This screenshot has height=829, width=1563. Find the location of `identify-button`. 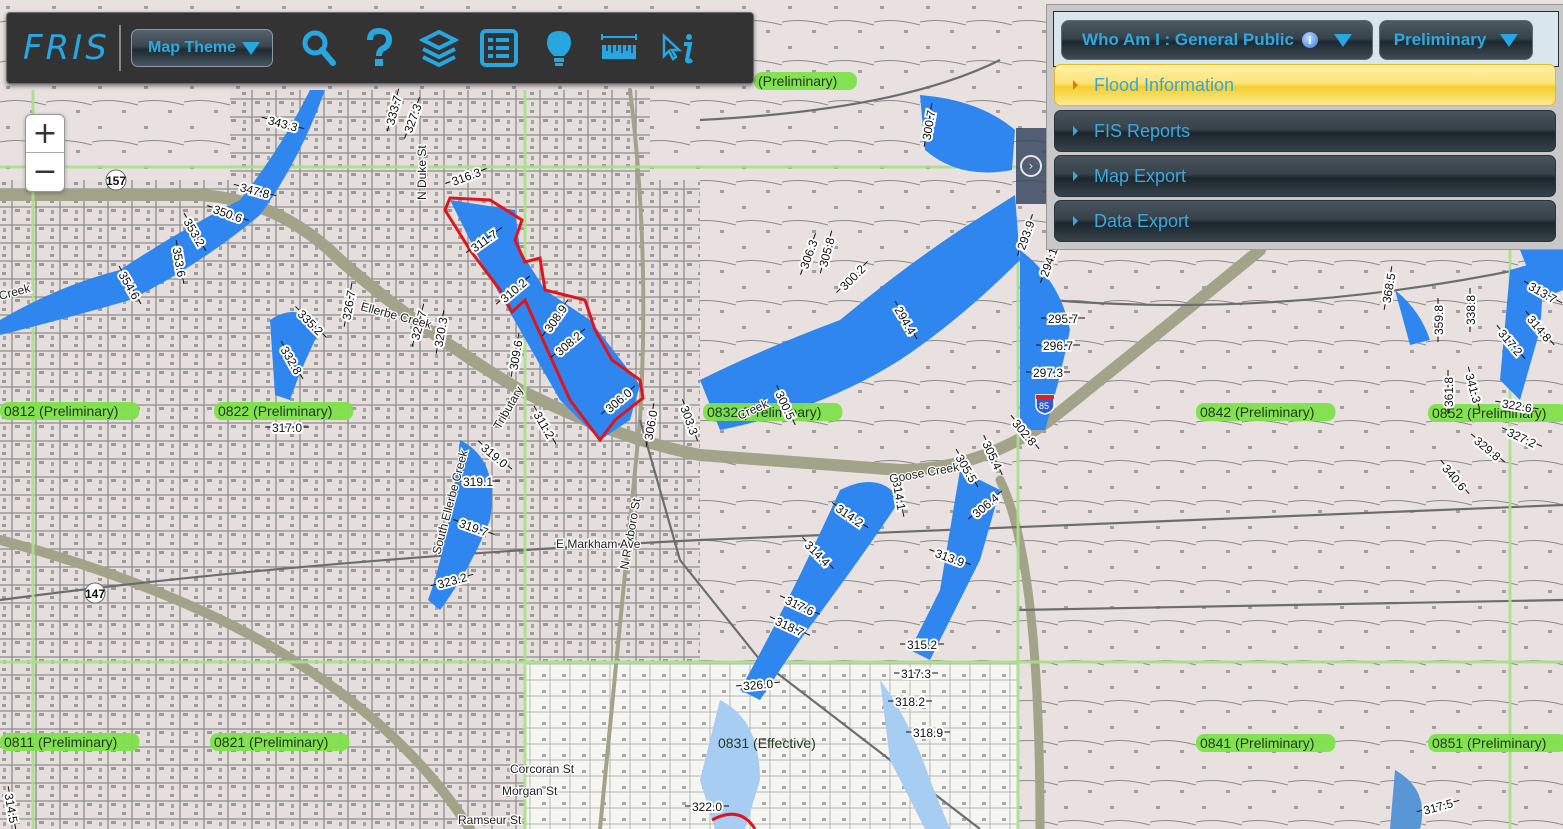

identify-button is located at coordinates (679, 48).